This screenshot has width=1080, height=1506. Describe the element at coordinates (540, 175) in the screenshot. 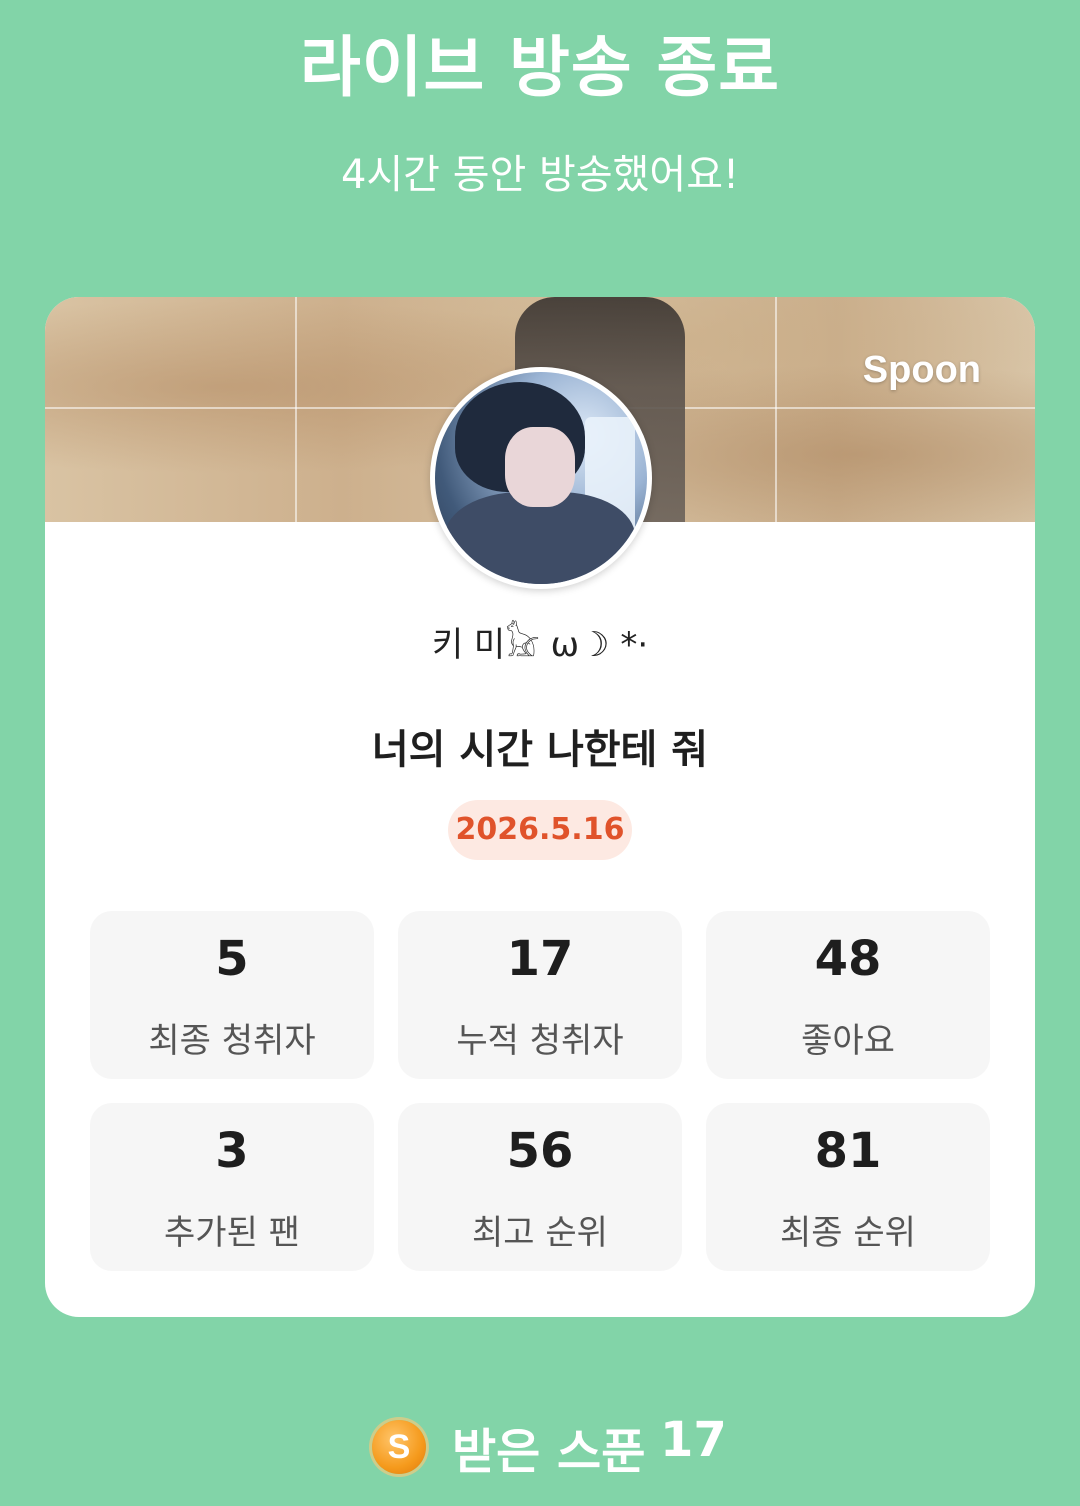

I see `broadcast-duration-text: 4시간 동안 방송했어요!` at that location.